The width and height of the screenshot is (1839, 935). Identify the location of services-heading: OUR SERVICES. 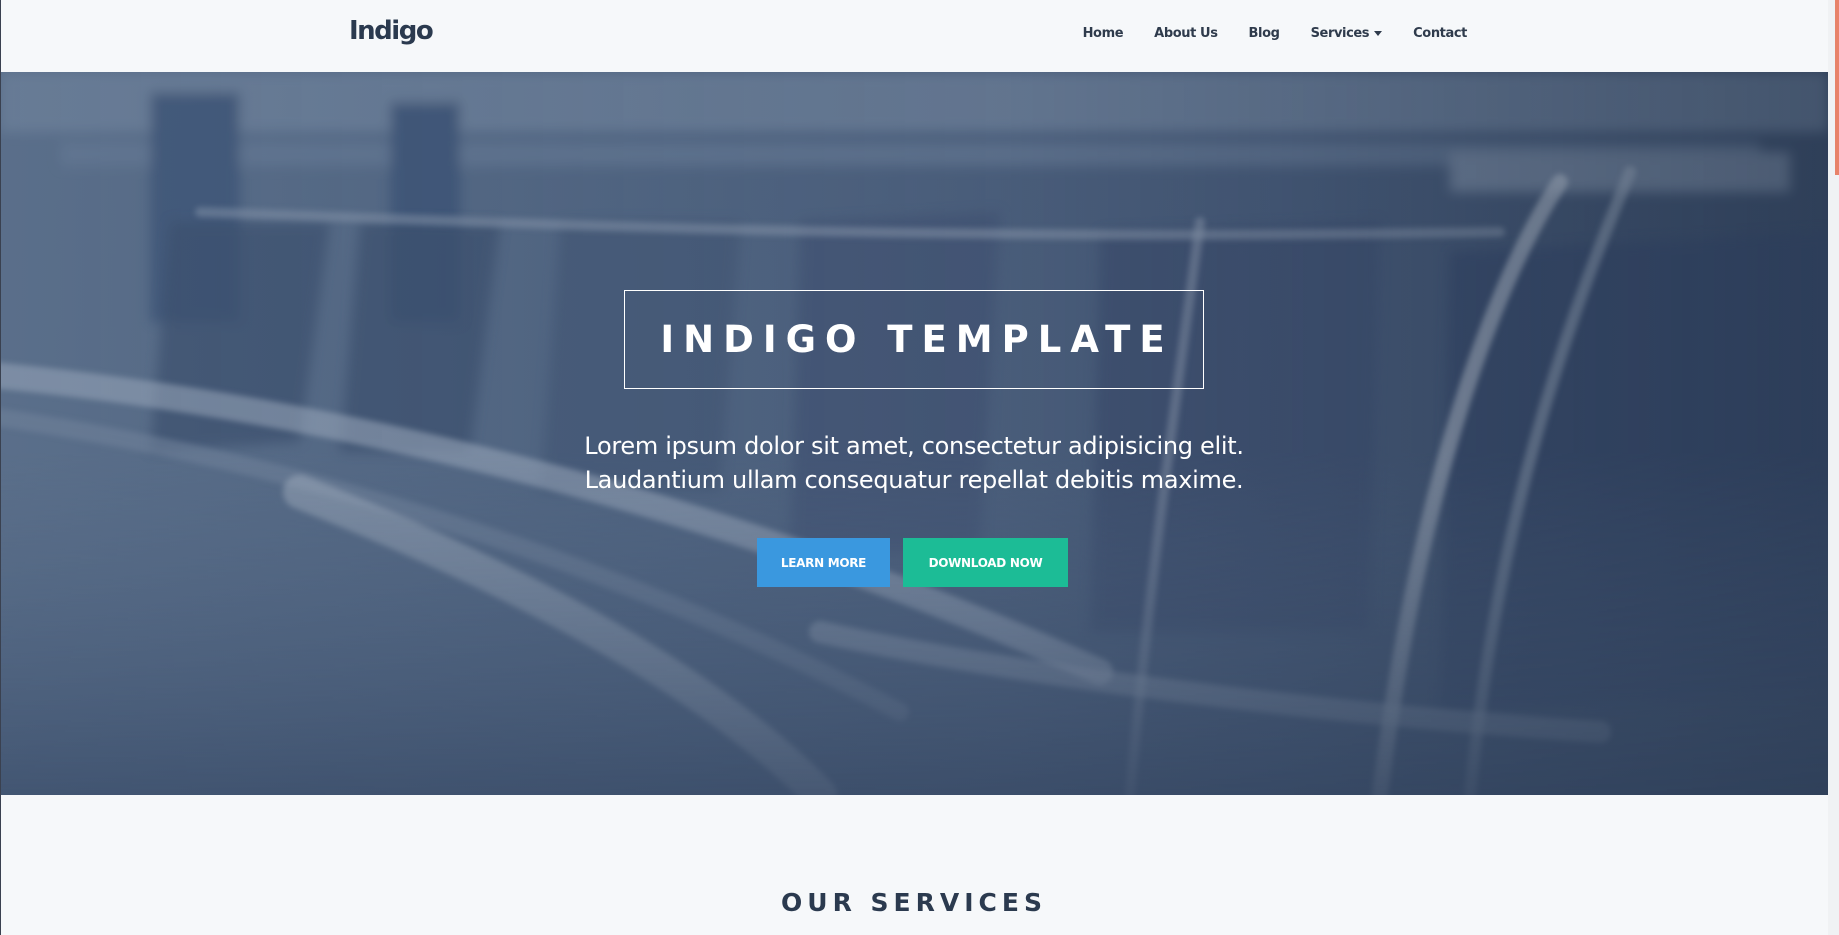
(914, 902).